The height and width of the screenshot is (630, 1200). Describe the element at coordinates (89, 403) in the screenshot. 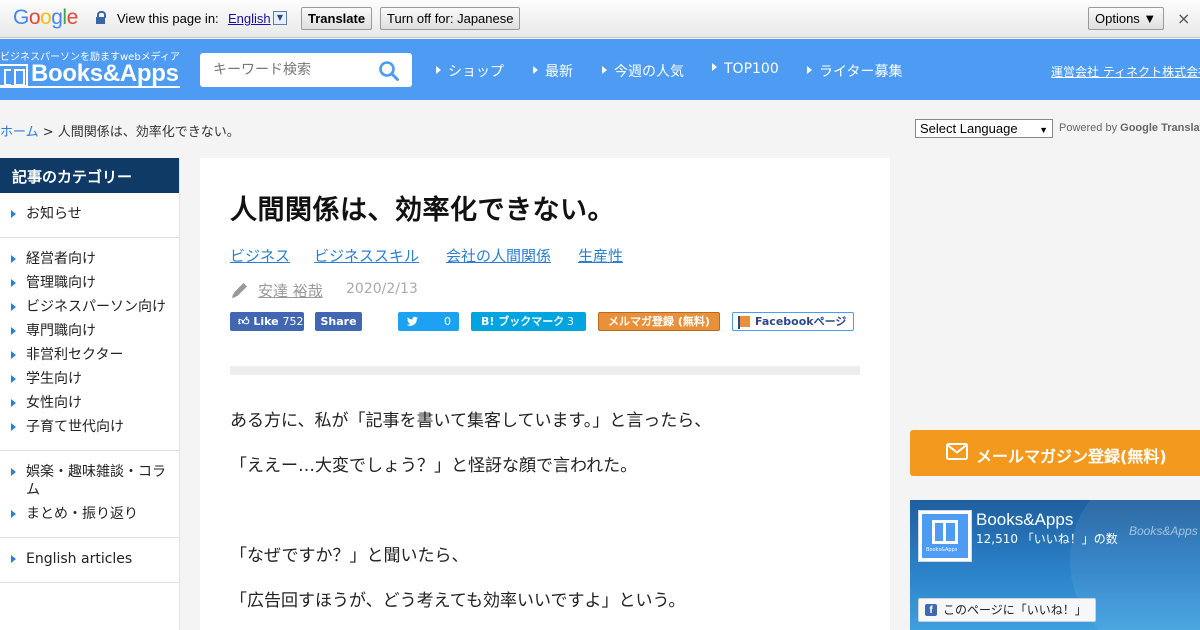

I see `sidebar-item: 女性向け` at that location.